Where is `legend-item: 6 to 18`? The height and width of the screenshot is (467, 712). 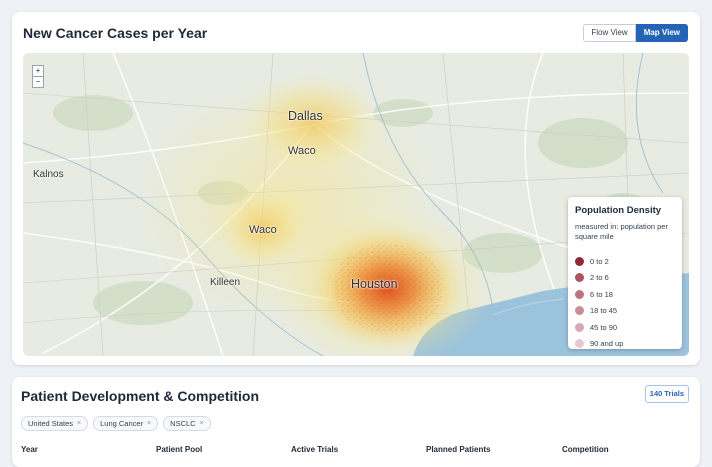 legend-item: 6 to 18 is located at coordinates (594, 294).